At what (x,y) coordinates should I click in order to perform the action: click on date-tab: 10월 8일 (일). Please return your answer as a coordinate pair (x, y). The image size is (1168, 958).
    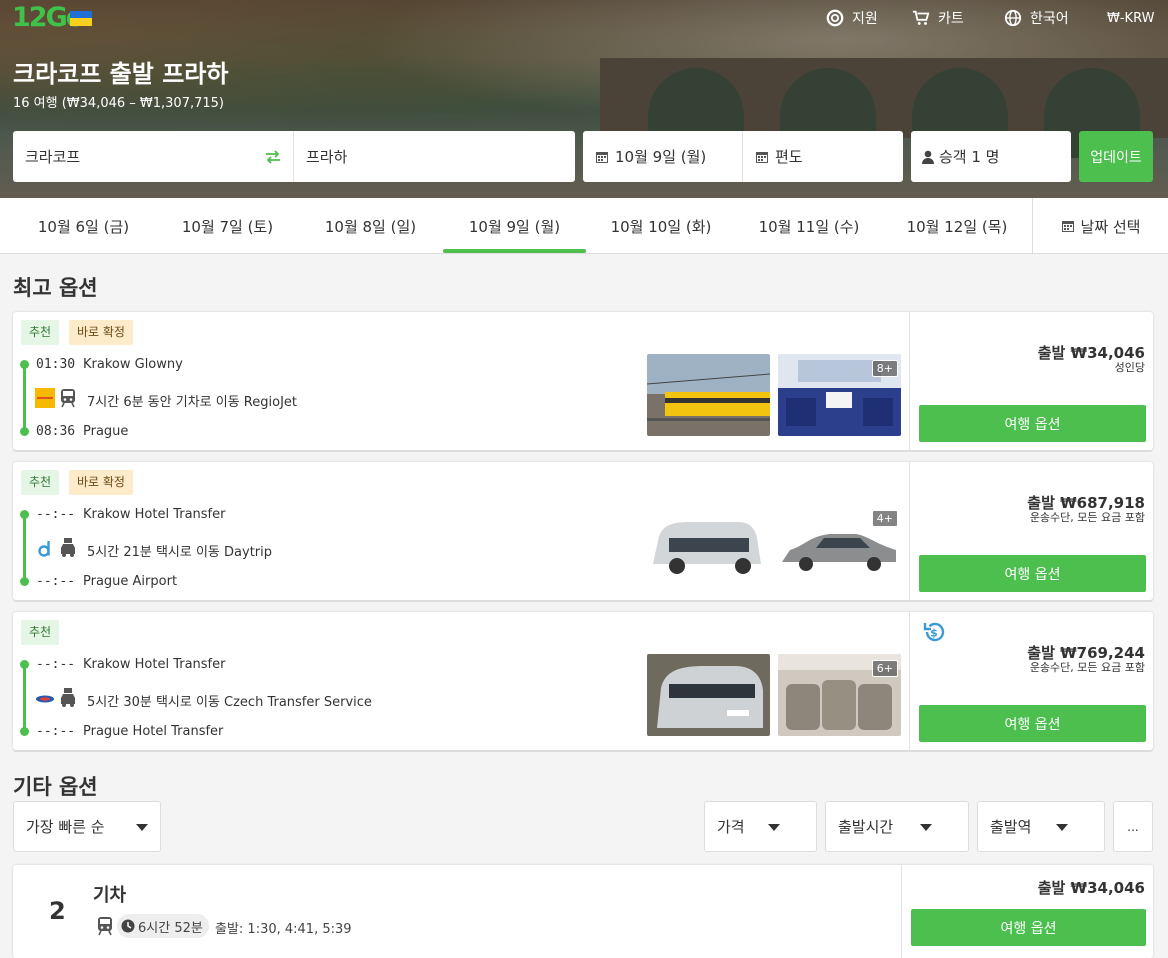
    Looking at the image, I should click on (370, 226).